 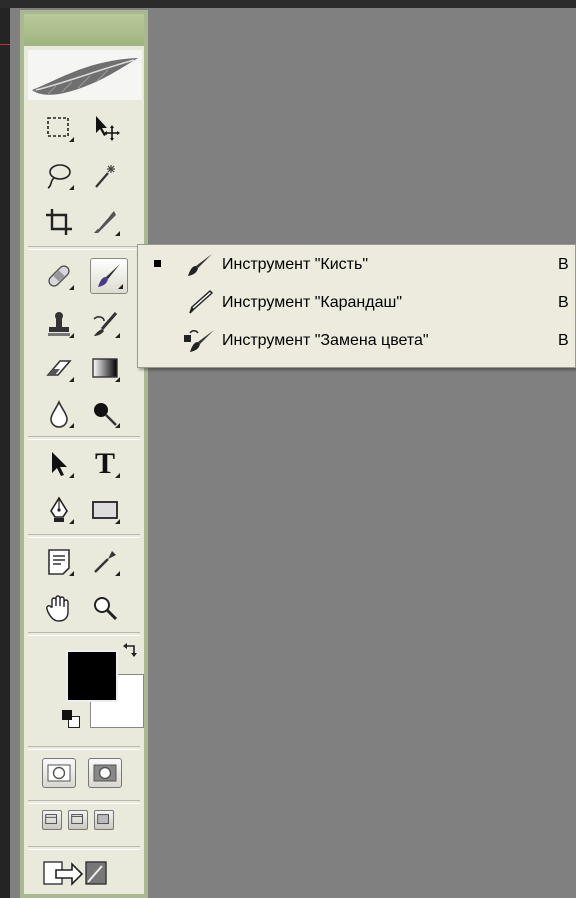 What do you see at coordinates (325, 340) in the screenshot?
I see `menu-item-label: Инструмент "Замена цвета"` at bounding box center [325, 340].